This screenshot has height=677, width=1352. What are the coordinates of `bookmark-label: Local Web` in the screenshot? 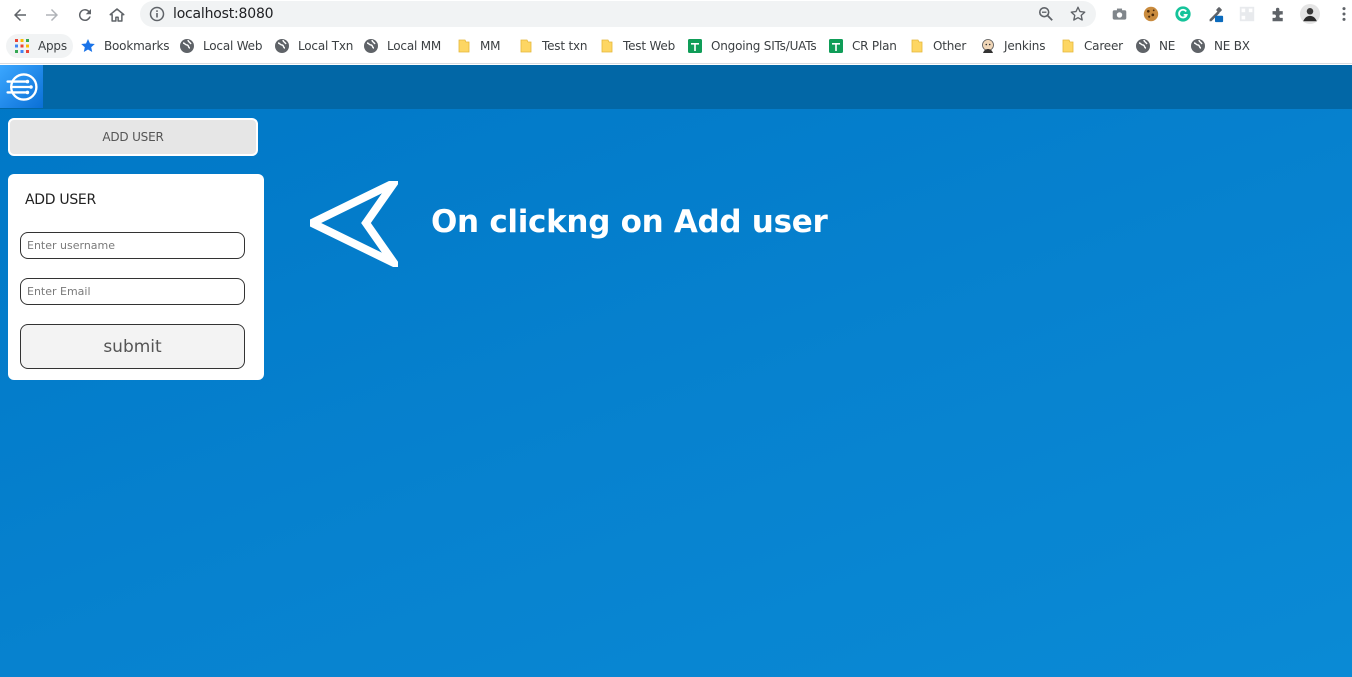 It's located at (233, 46).